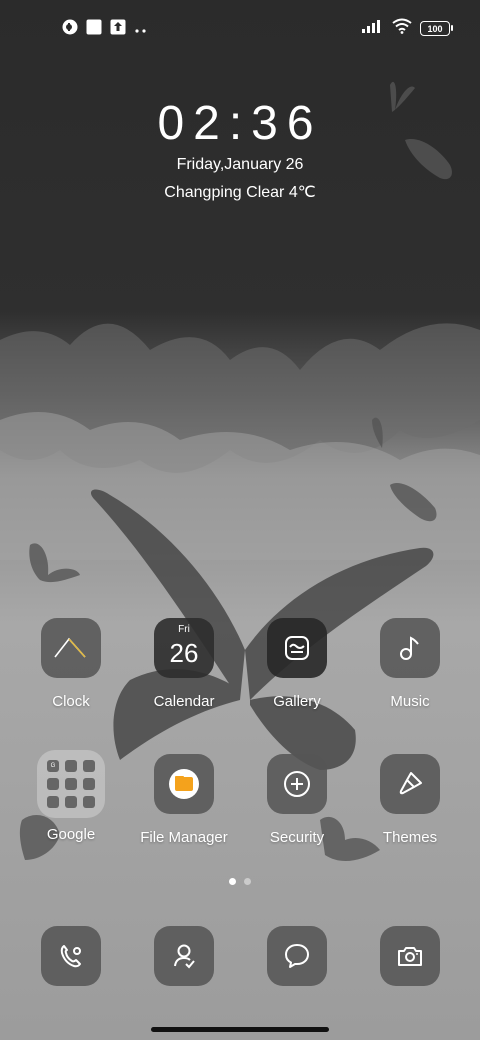  What do you see at coordinates (71, 701) in the screenshot?
I see `app-label: Clock` at bounding box center [71, 701].